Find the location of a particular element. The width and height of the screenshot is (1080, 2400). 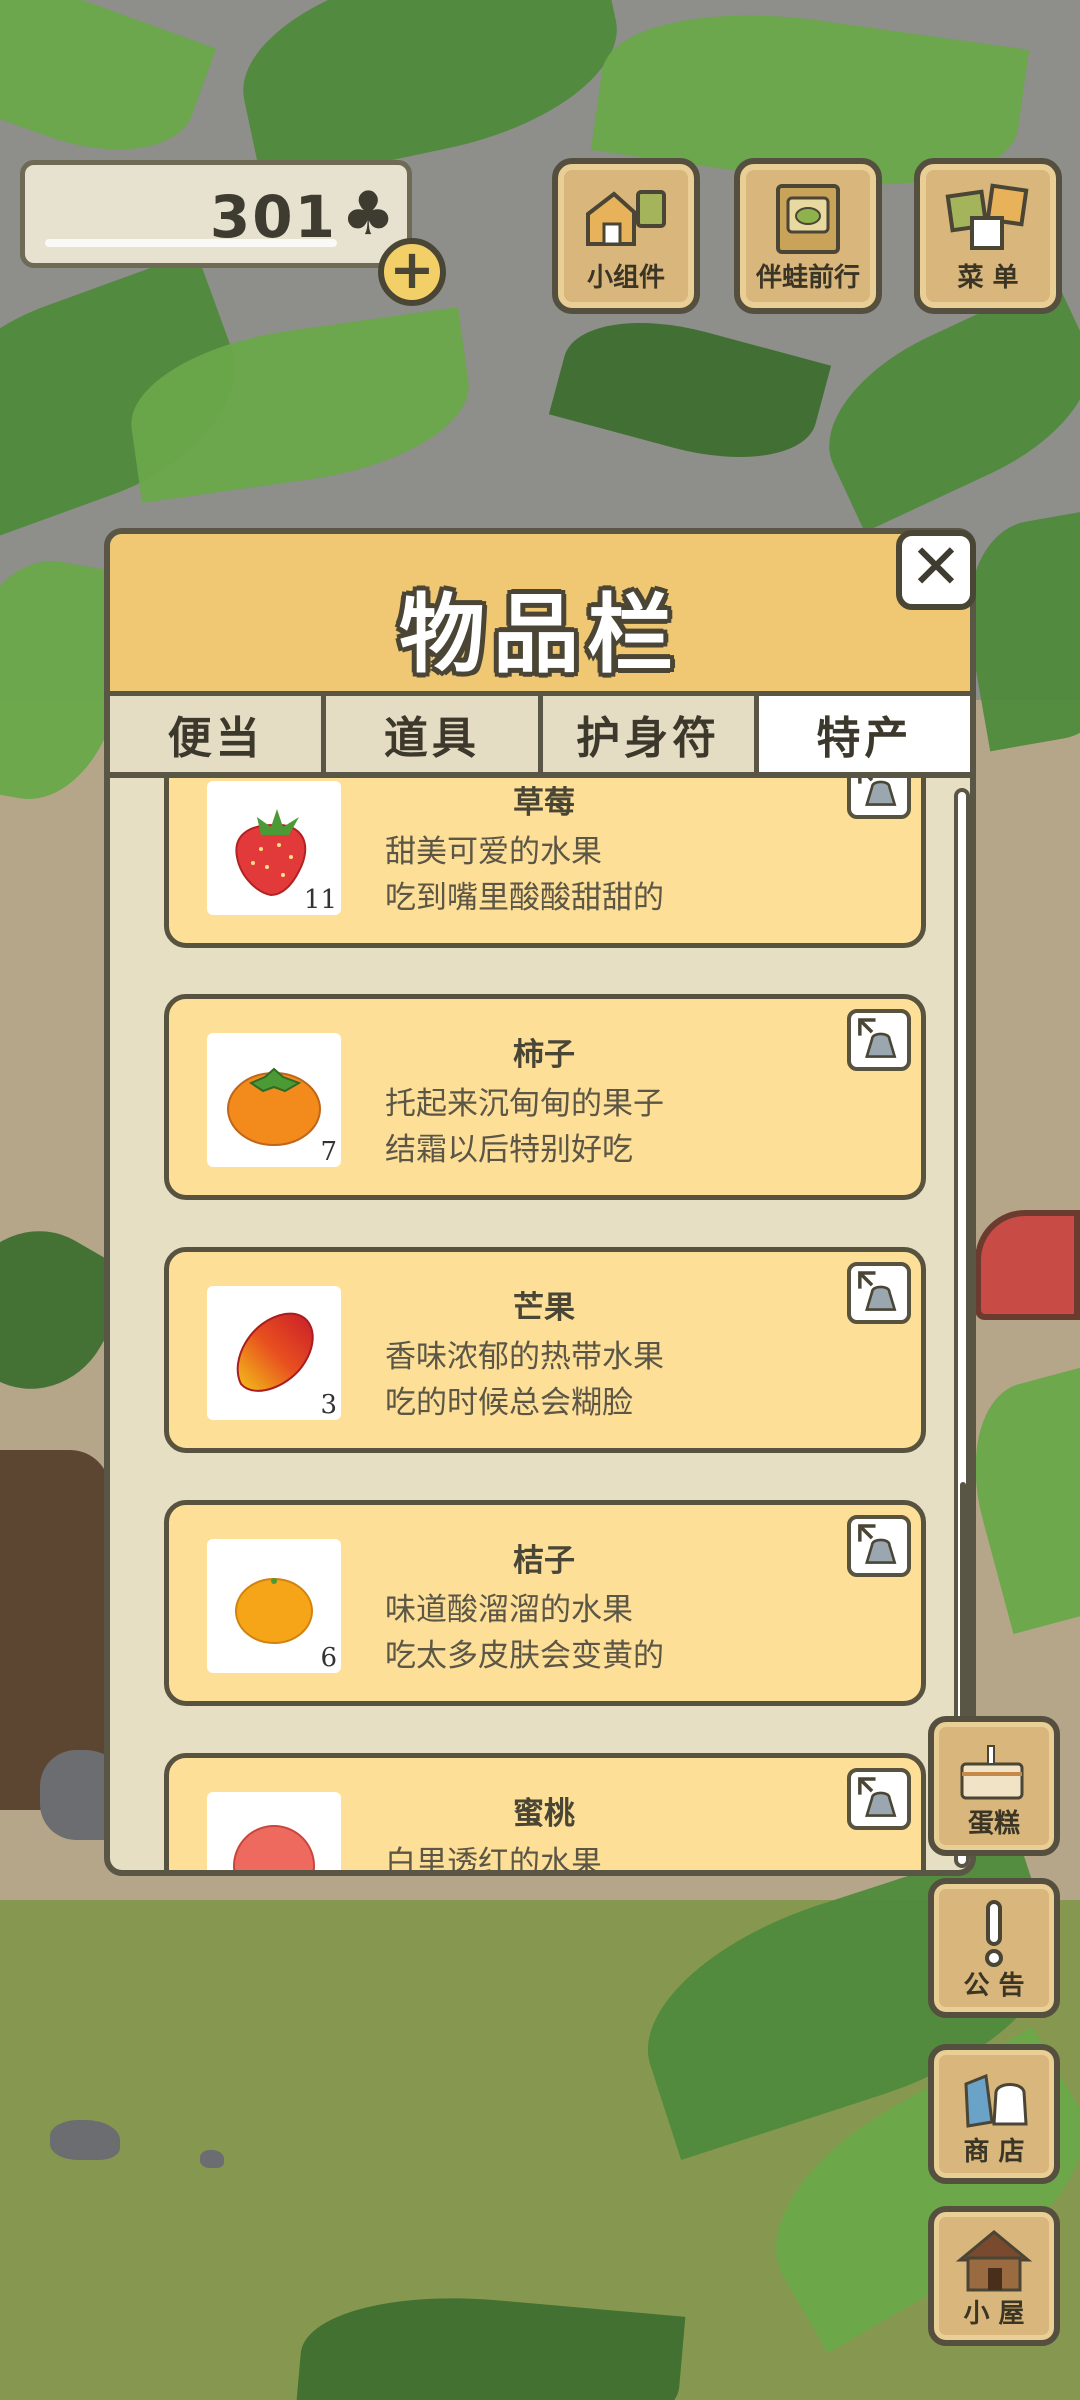

clover-icon: ♣ is located at coordinates (368, 214).